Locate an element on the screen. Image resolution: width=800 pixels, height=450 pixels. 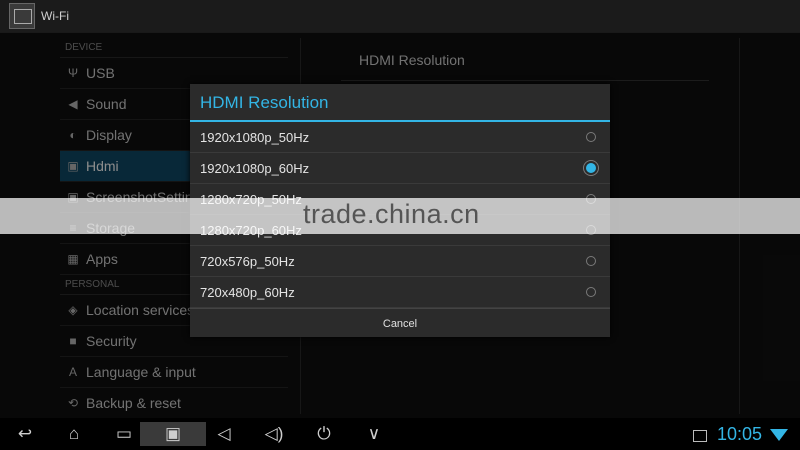
resolution-option: 1920x1080p_50Hz is located at coordinates (400, 137).